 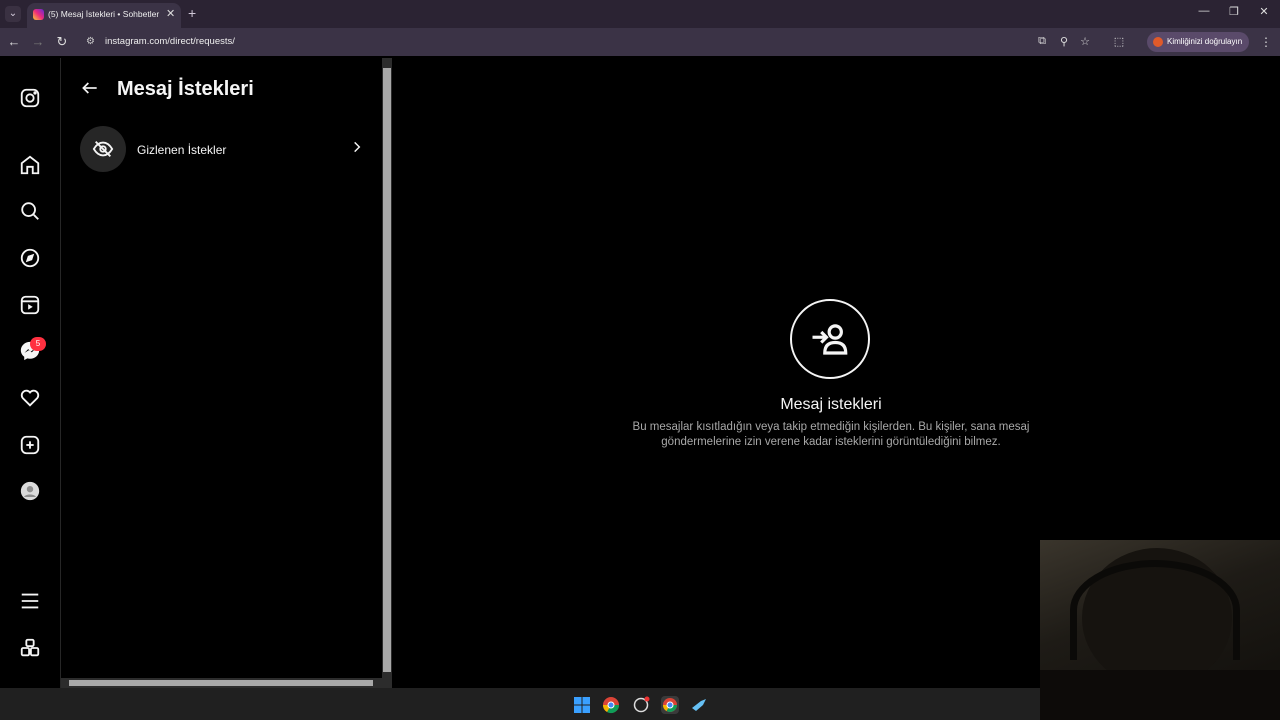 What do you see at coordinates (357, 149) in the screenshot?
I see `chevron-right-icon` at bounding box center [357, 149].